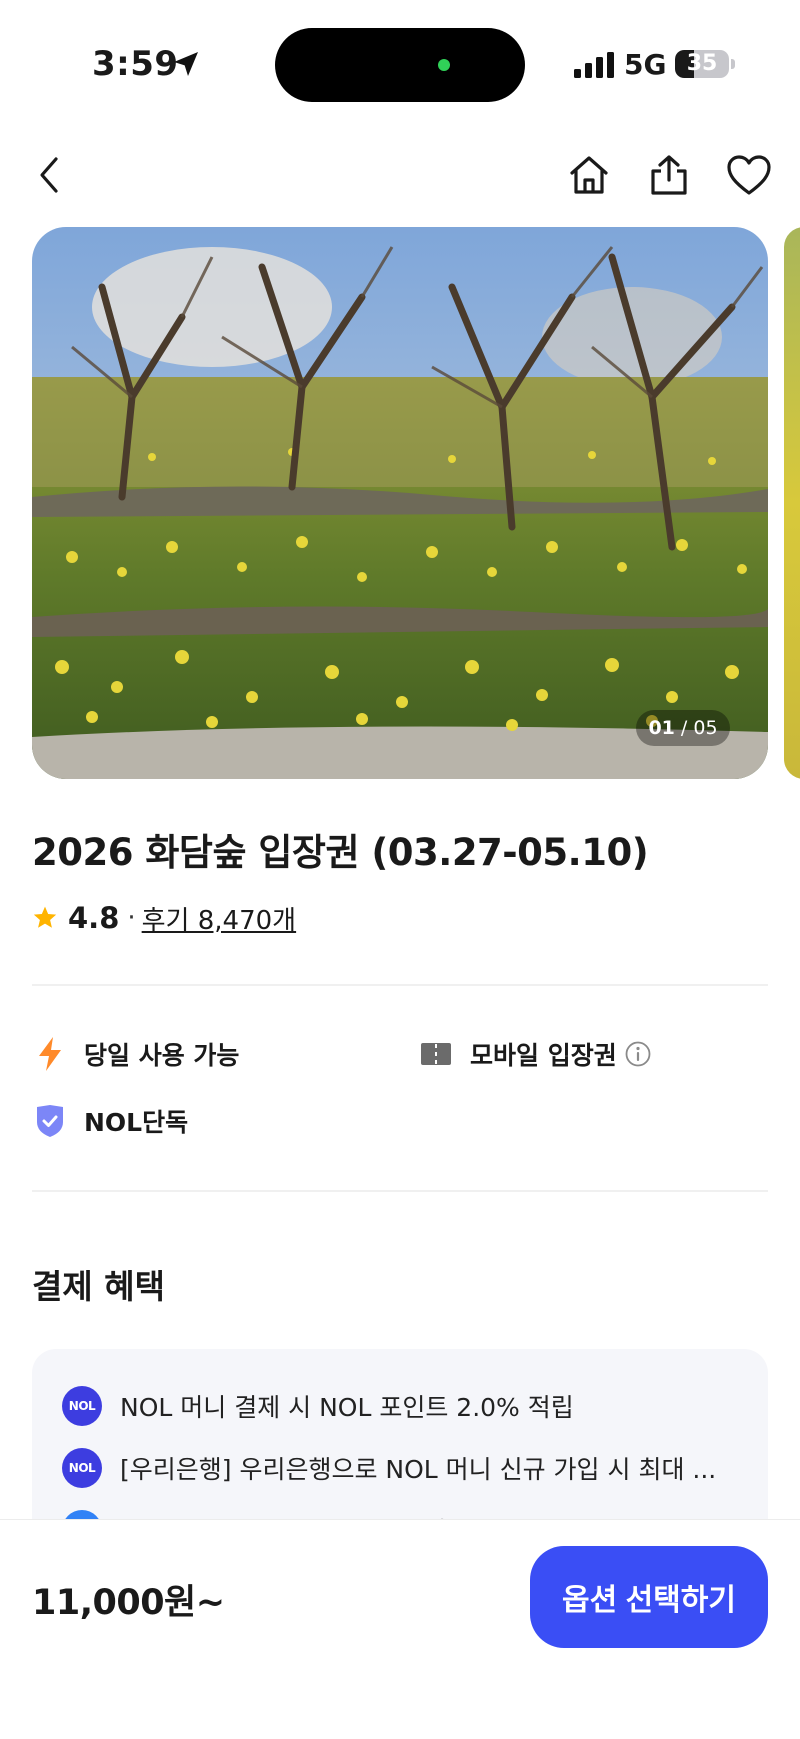 The width and height of the screenshot is (800, 1739). I want to click on feature-nol-exclusive: NOL단독, so click(110, 1121).